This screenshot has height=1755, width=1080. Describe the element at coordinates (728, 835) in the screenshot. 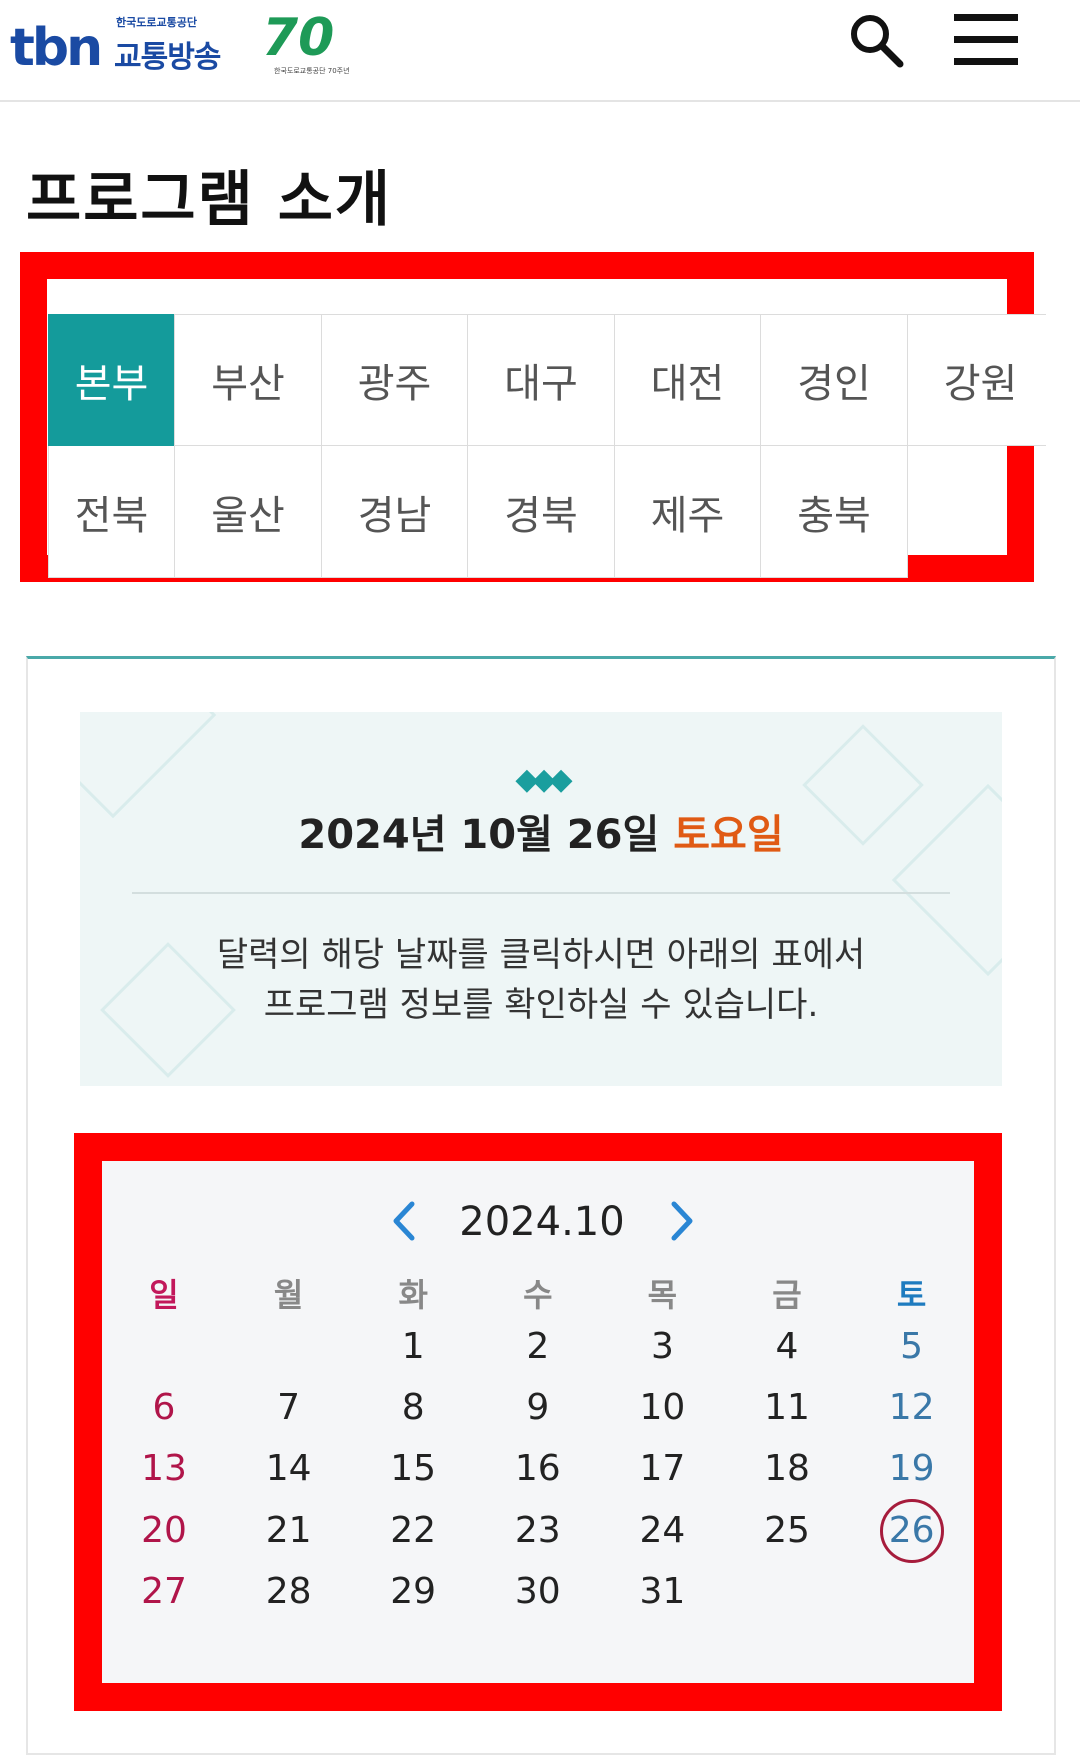

I see `selected-weekday: 토요일` at that location.